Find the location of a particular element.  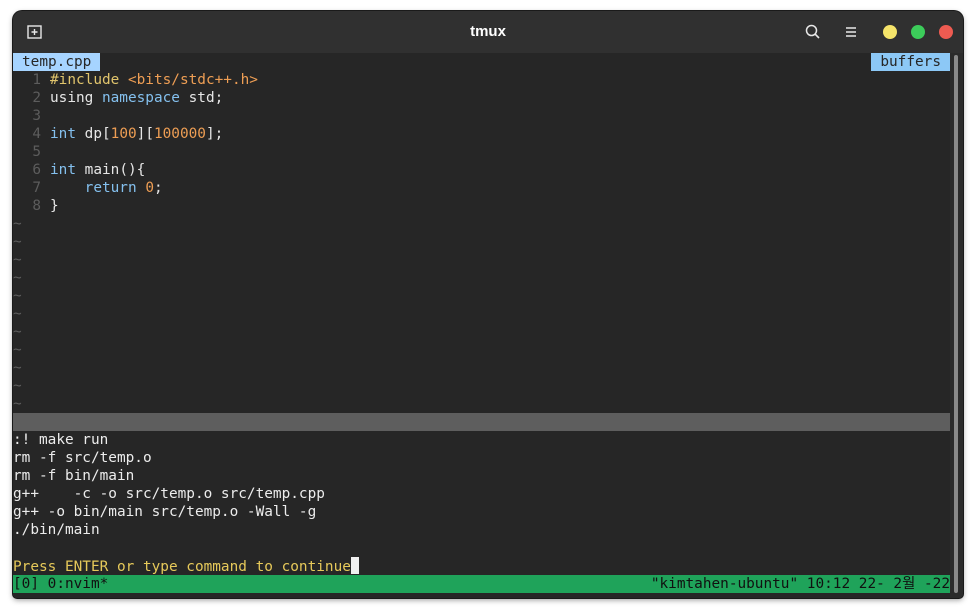

code-line: 4 int dp[100][100000]; is located at coordinates (481, 134).